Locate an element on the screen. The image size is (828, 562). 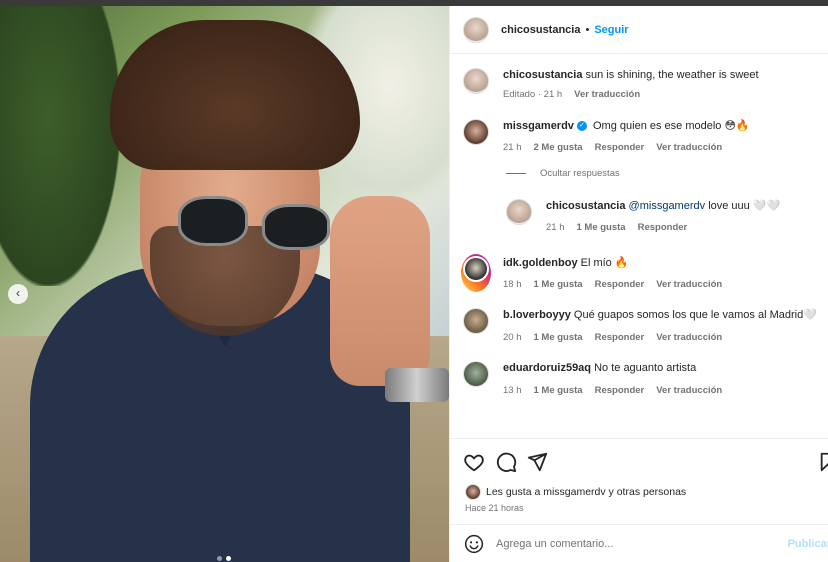
reply-likes: 1 Me gusta is located at coordinates (601, 228).